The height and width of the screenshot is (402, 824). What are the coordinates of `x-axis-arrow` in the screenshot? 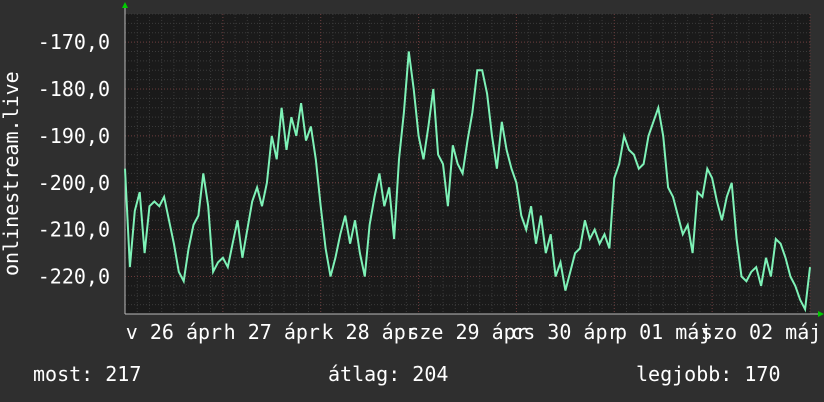 It's located at (821, 314).